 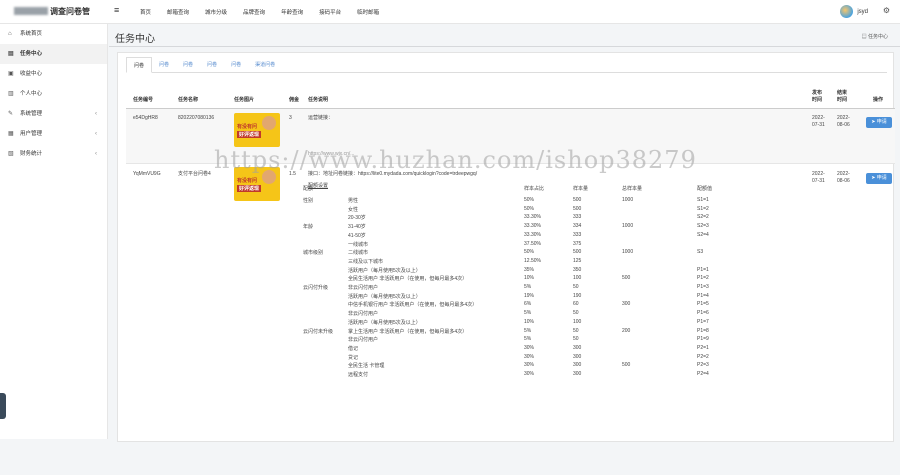 I want to click on quota-cell-c4: 500, so click(x=577, y=209).